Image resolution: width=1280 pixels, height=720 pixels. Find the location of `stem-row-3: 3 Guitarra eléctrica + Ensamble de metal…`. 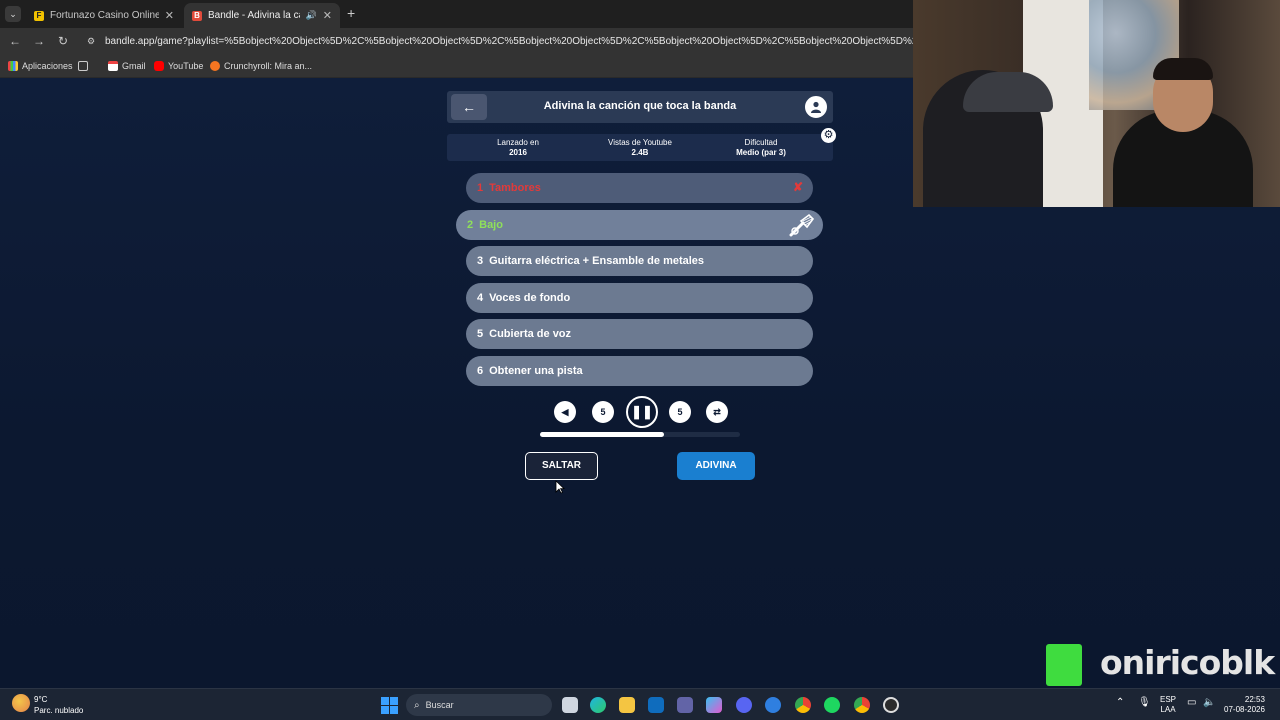

stem-row-3: 3 Guitarra eléctrica + Ensamble de metal… is located at coordinates (639, 261).